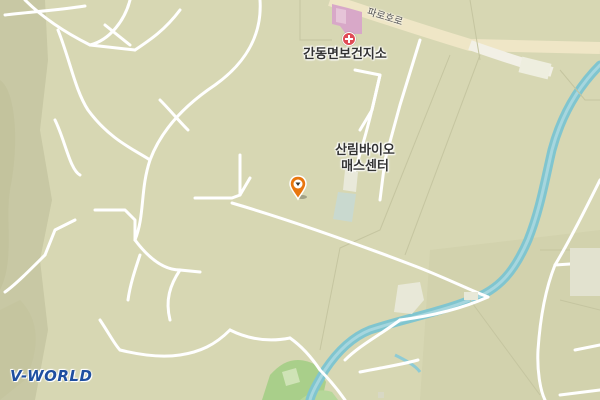 The height and width of the screenshot is (400, 600). What do you see at coordinates (349, 39) in the screenshot?
I see `hospital-cross-icon` at bounding box center [349, 39].